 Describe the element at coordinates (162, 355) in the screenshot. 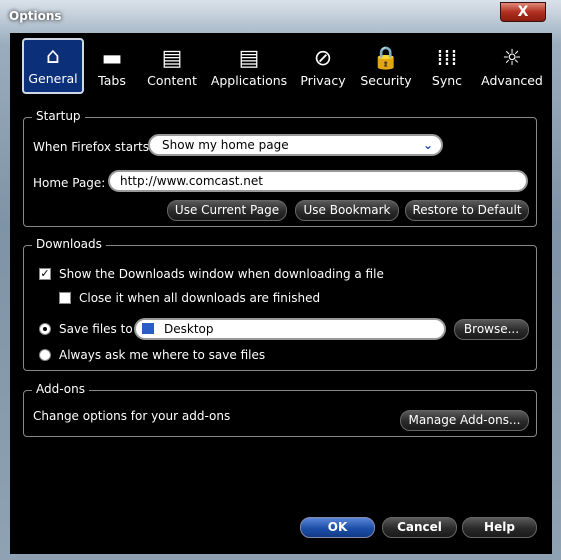

I see `always-ask-label: Always ask me where to save files` at that location.